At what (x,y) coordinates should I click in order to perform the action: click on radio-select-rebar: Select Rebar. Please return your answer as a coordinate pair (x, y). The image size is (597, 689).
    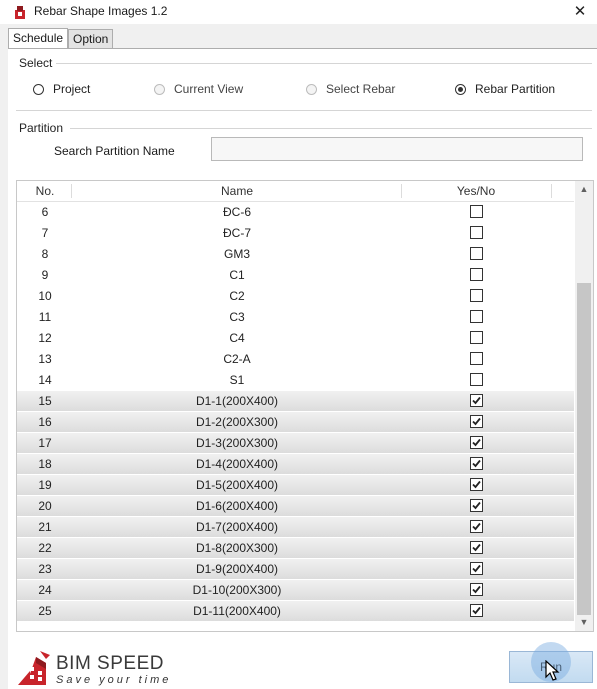
    Looking at the image, I should click on (350, 89).